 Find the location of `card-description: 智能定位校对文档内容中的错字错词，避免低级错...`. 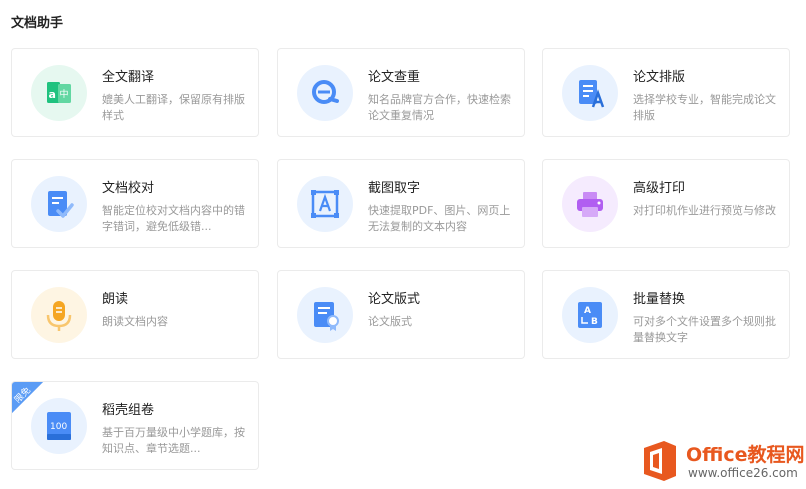

card-description: 智能定位校对文档内容中的错字错词，避免低级错... is located at coordinates (173, 218).